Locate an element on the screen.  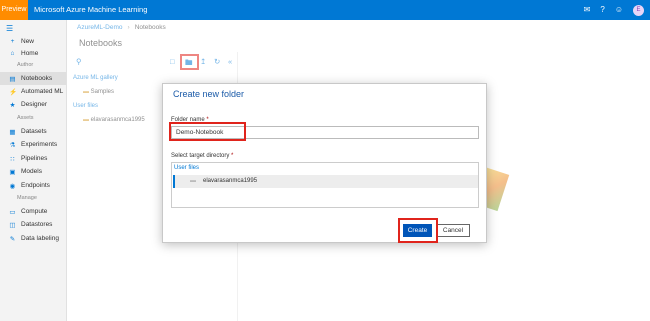
highlight-create is located at coordinates (418, 230).